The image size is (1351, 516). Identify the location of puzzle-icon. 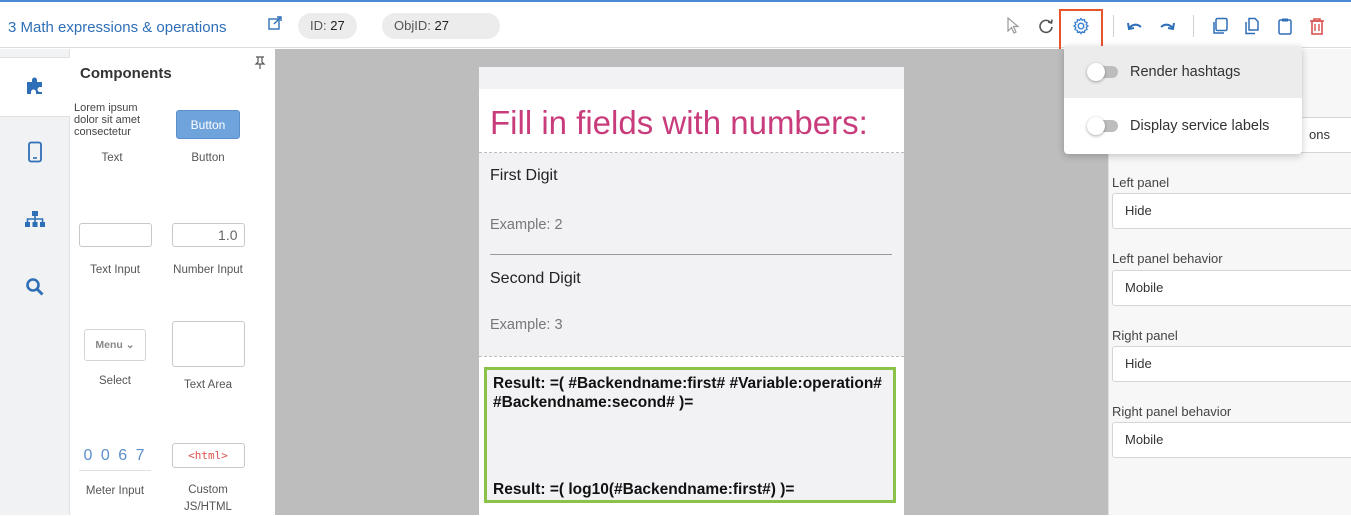
(35, 87).